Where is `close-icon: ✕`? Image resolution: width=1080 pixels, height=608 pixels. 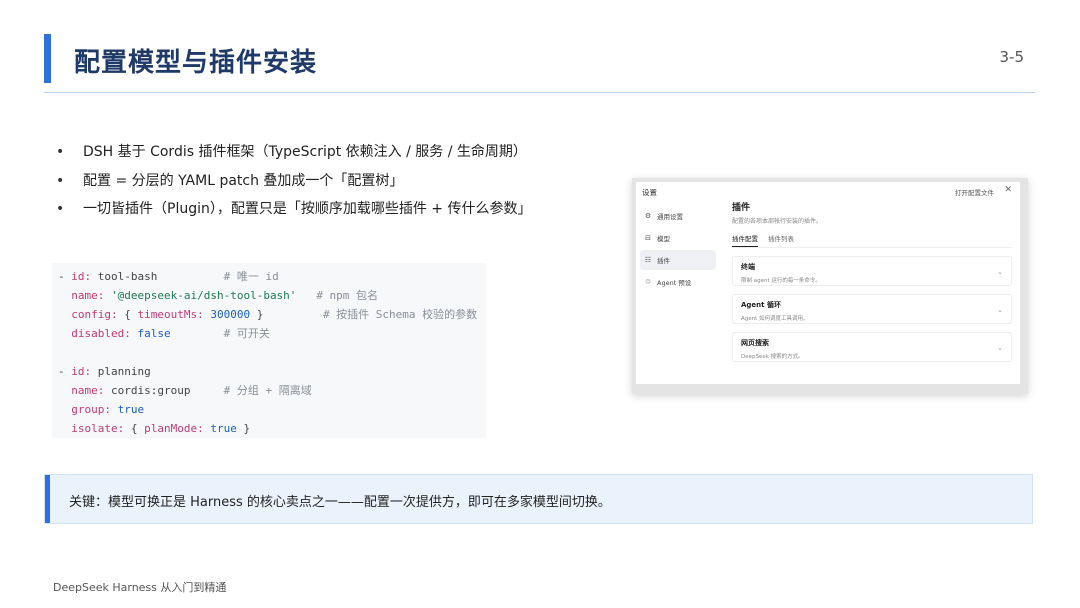 close-icon: ✕ is located at coordinates (1008, 190).